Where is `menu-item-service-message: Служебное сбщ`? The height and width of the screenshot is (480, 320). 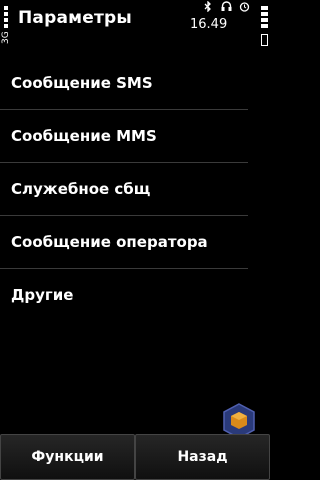
menu-item-service-message: Служебное сбщ is located at coordinates (124, 189).